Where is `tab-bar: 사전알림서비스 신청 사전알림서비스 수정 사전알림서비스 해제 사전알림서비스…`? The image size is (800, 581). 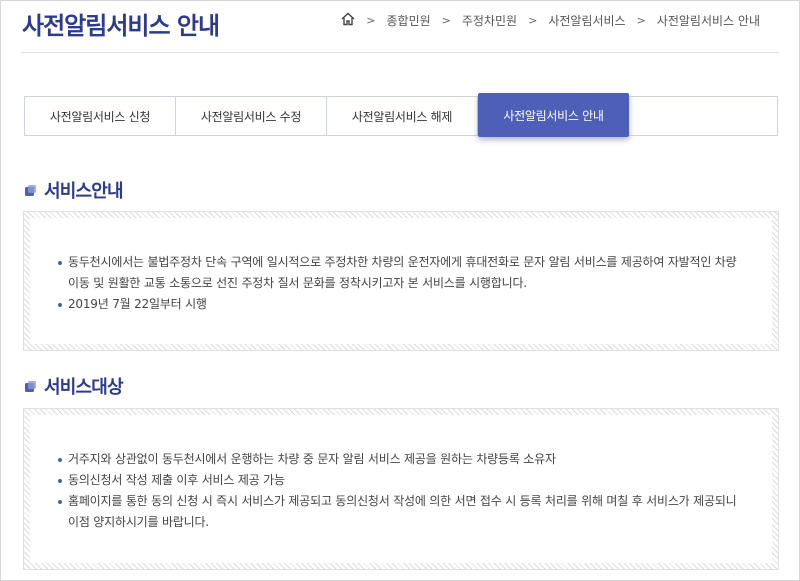 tab-bar: 사전알림서비스 신청 사전알림서비스 수정 사전알림서비스 해제 사전알림서비스… is located at coordinates (401, 115).